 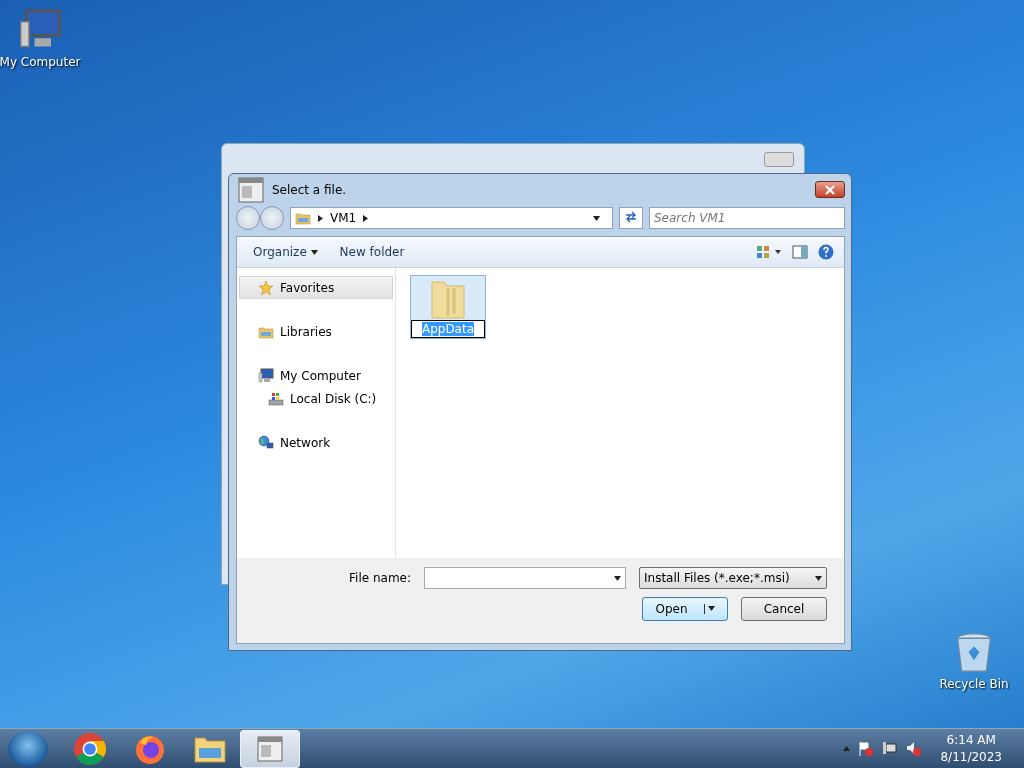 I want to click on close-button, so click(x=830, y=189).